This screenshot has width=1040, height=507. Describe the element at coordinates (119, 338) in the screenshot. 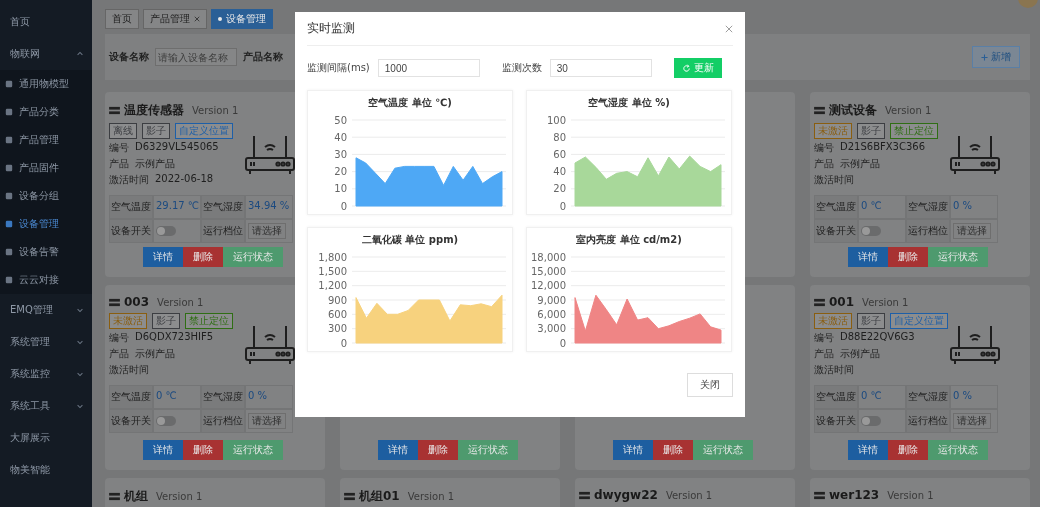

I see `field-label: 编号` at that location.